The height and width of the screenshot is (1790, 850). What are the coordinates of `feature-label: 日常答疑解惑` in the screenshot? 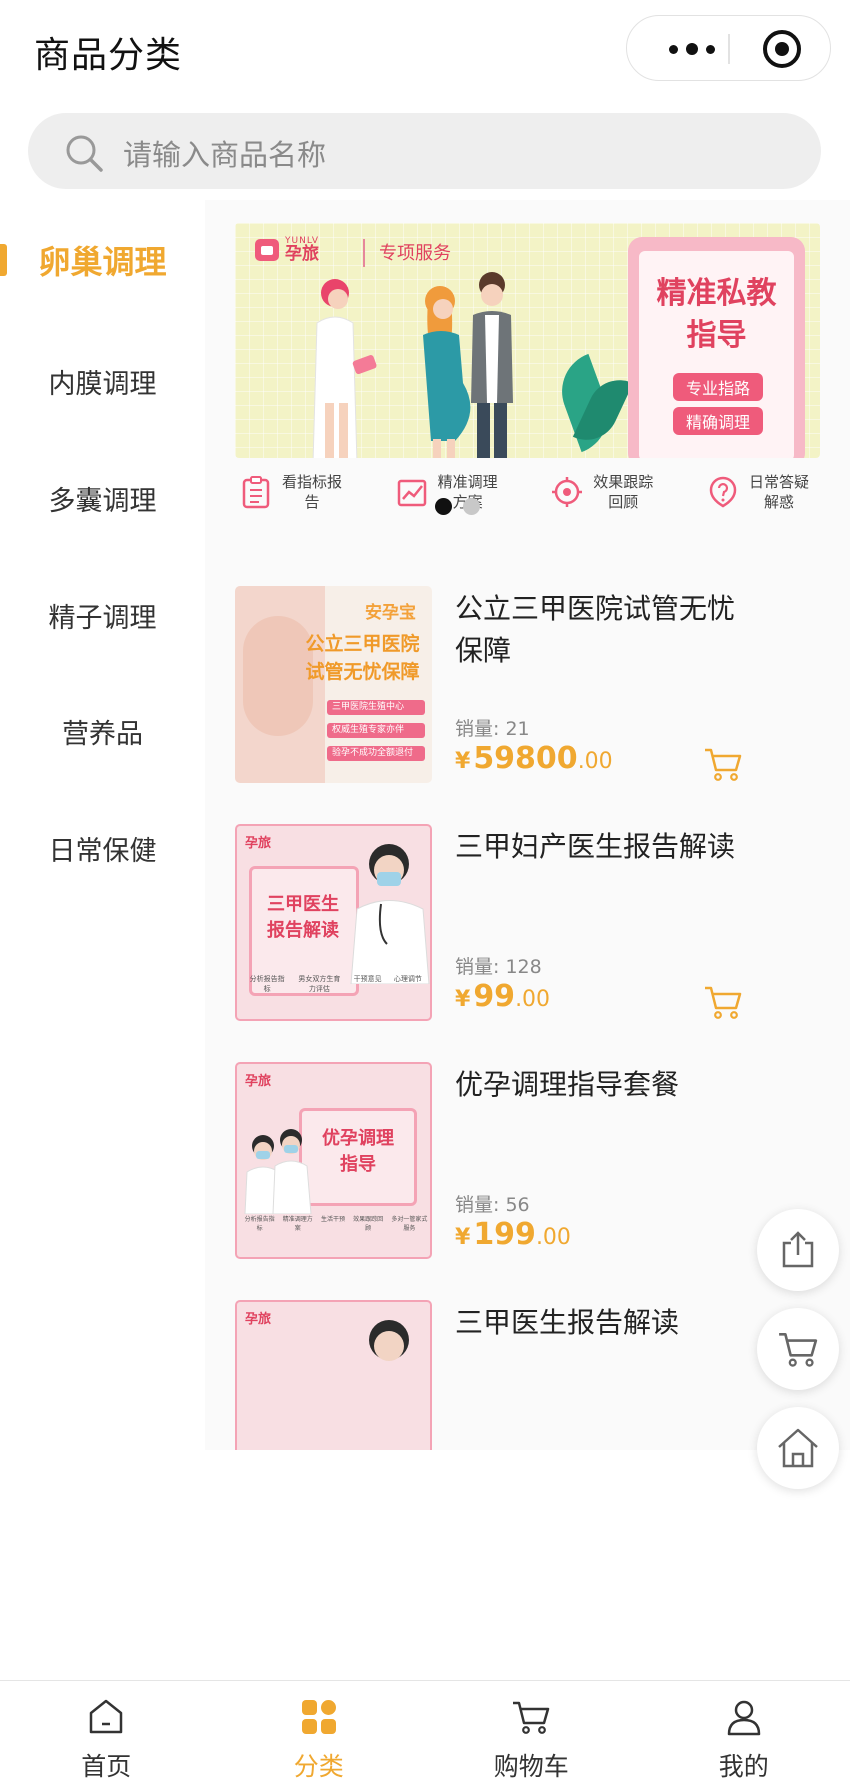 It's located at (778, 492).